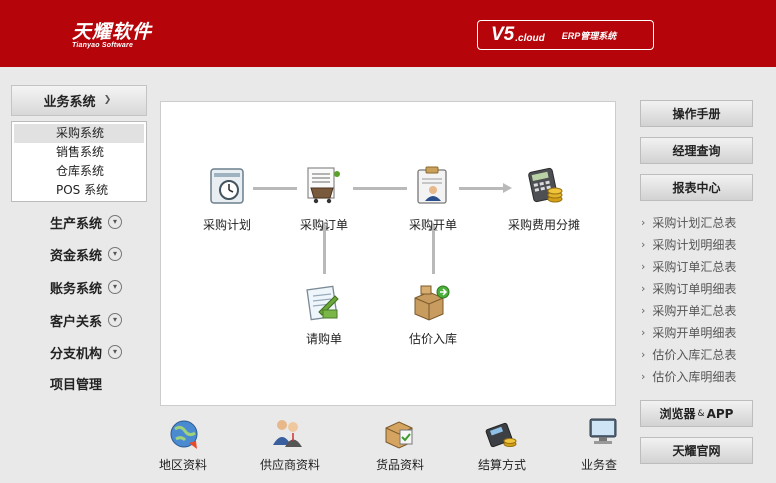 The height and width of the screenshot is (483, 776). Describe the element at coordinates (69, 102) in the screenshot. I see `menu-group-label: 业务系统` at that location.